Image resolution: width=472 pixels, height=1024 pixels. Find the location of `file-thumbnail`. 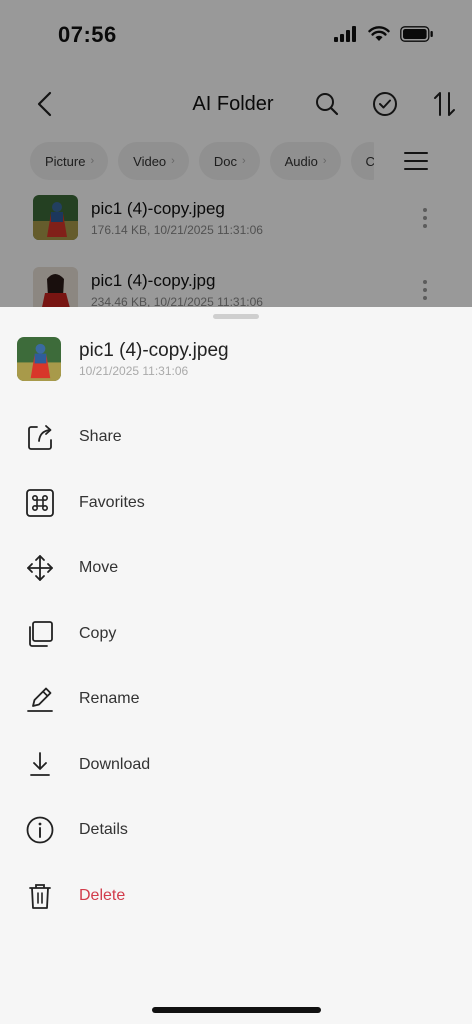

file-thumbnail is located at coordinates (39, 359).